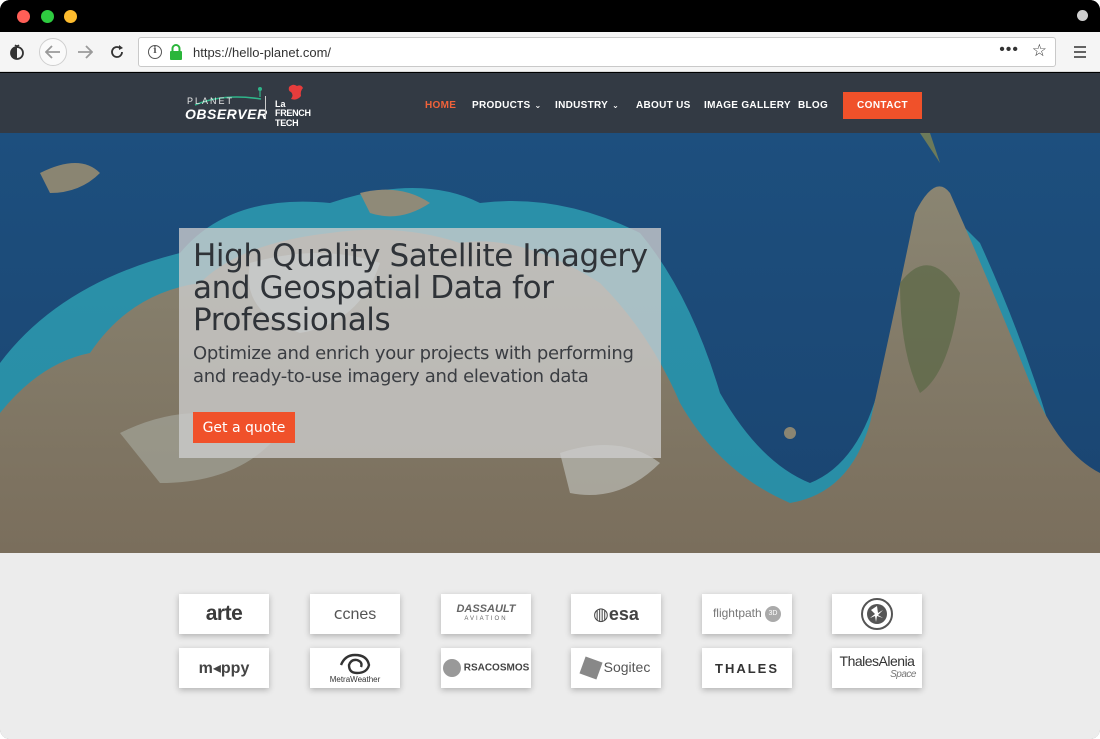 This screenshot has width=1100, height=739. I want to click on rsa-badge, so click(451, 668).